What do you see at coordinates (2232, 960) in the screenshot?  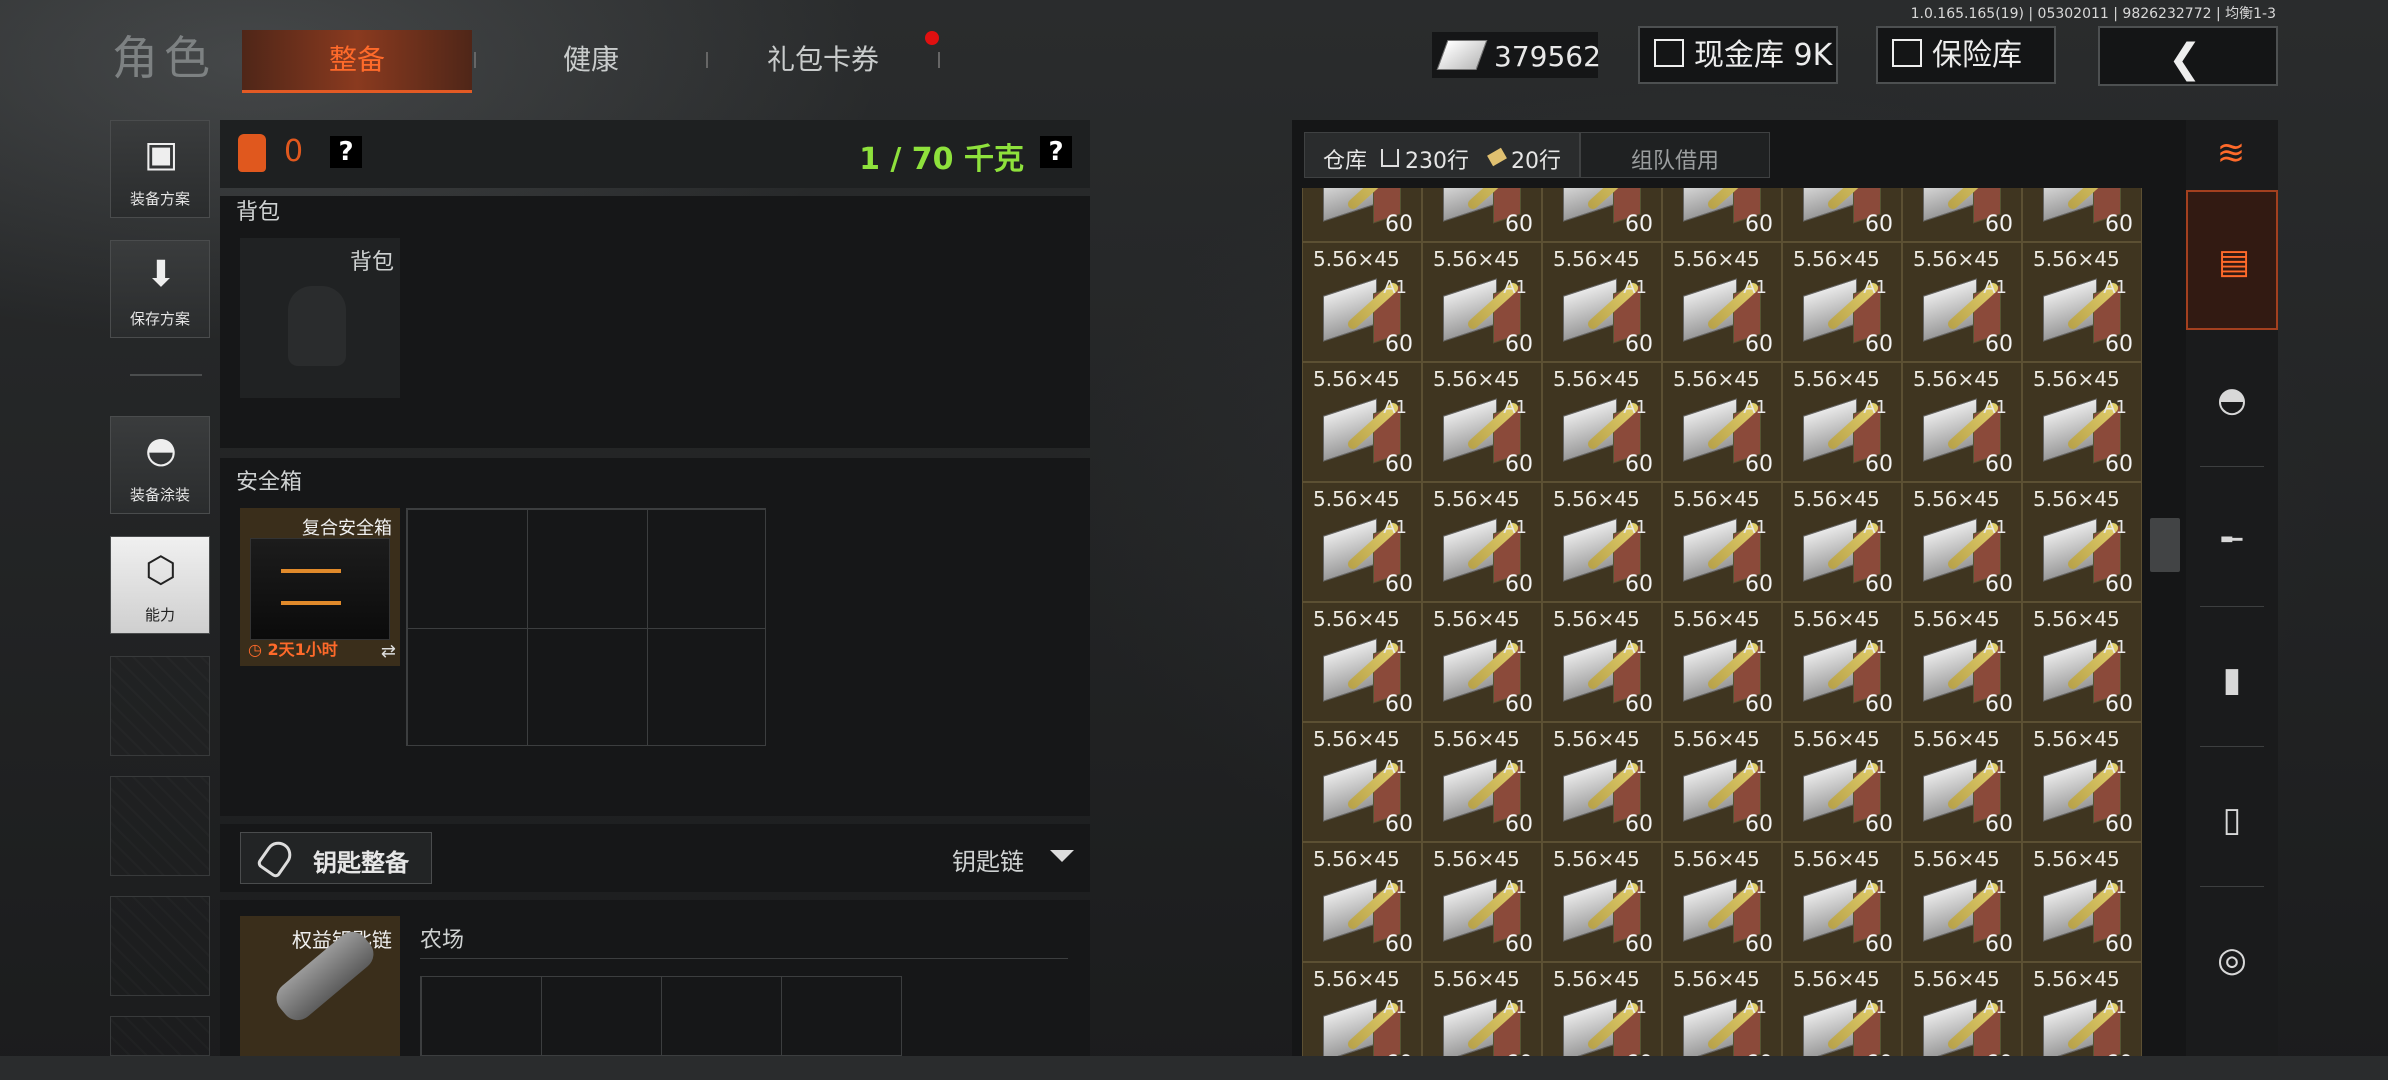 I see `category-scope: ◎` at bounding box center [2232, 960].